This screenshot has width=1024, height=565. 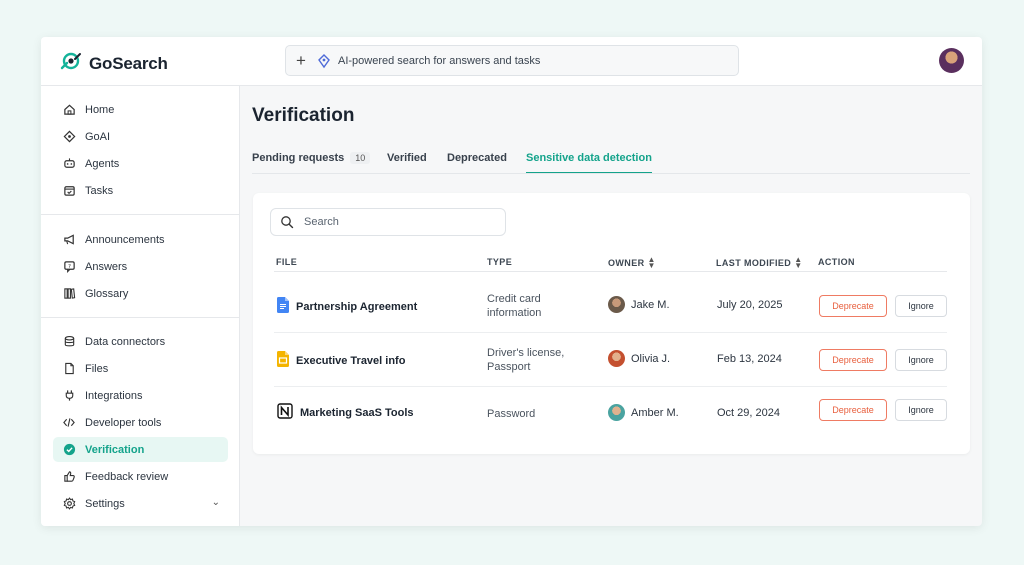 I want to click on owner-name: Jake M., so click(x=650, y=304).